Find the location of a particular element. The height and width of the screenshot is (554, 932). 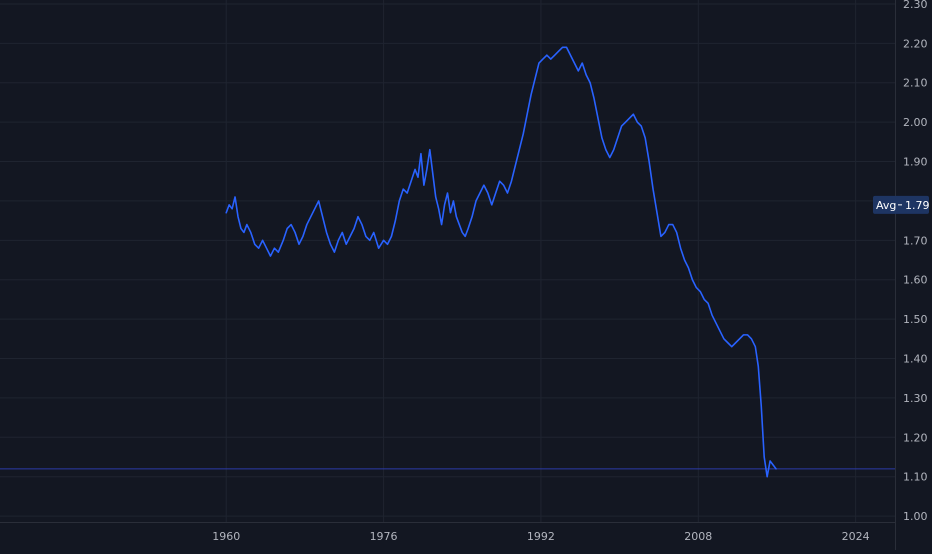

avg-label: Avg is located at coordinates (886, 205).